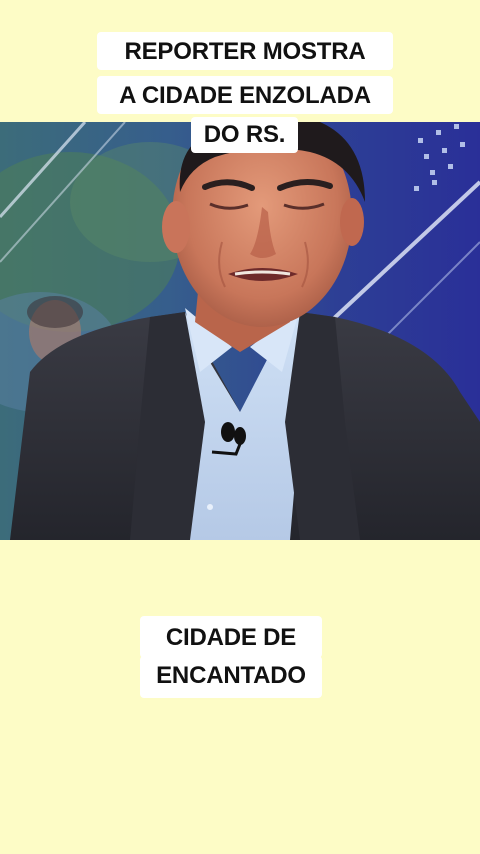  What do you see at coordinates (245, 51) in the screenshot?
I see `top-caption-line-1: REPORTER MOSTRA` at bounding box center [245, 51].